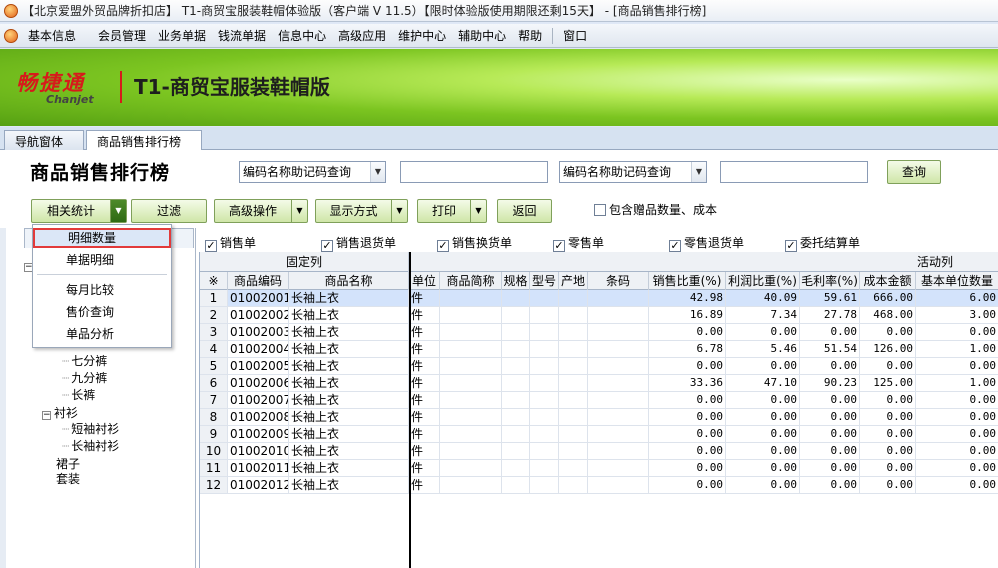 The height and width of the screenshot is (568, 998). Describe the element at coordinates (258, 366) in the screenshot. I see `table-cell: 01002005` at that location.